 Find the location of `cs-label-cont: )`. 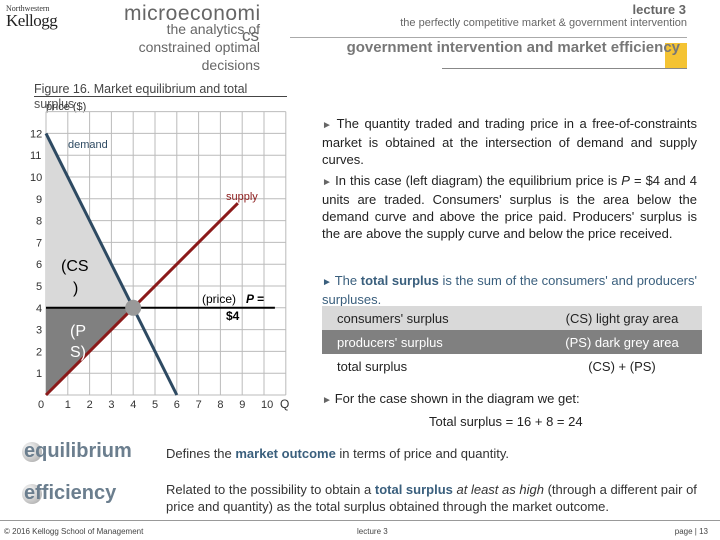

cs-label-cont: ) is located at coordinates (75, 288).